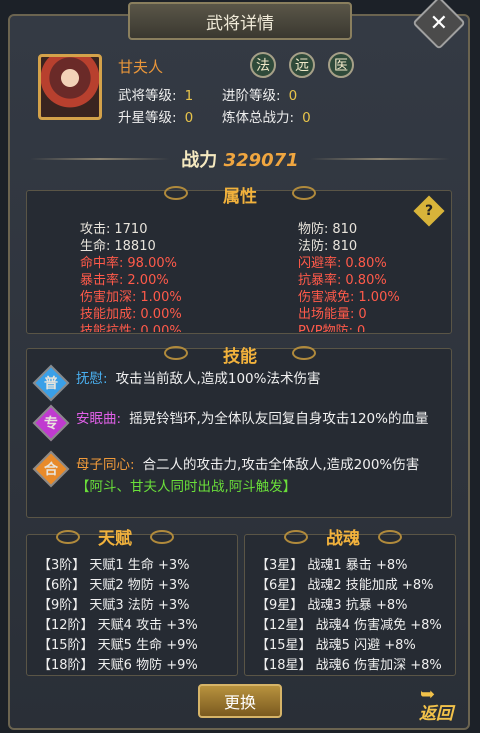  I want to click on back-button: 返回, so click(436, 704).